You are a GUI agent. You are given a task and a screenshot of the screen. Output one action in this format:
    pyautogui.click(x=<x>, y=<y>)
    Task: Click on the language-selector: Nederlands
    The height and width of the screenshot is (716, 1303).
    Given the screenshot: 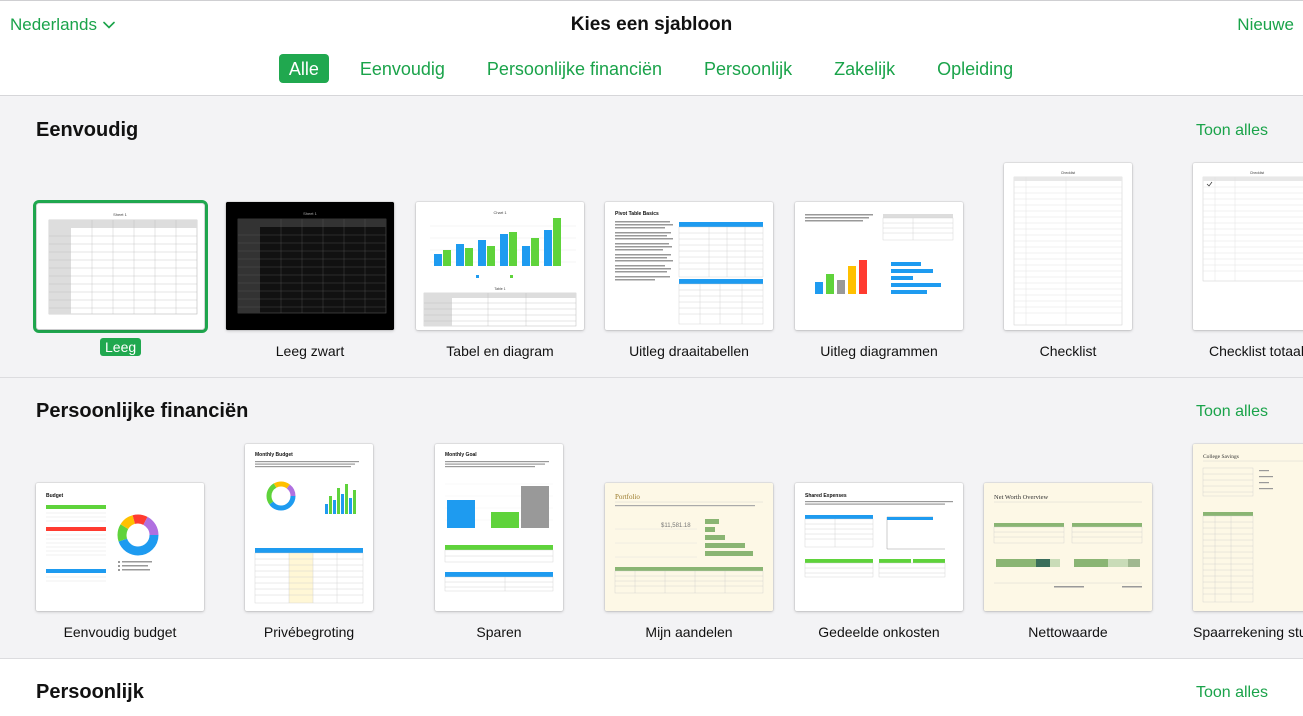 What is the action you would take?
    pyautogui.click(x=62, y=25)
    